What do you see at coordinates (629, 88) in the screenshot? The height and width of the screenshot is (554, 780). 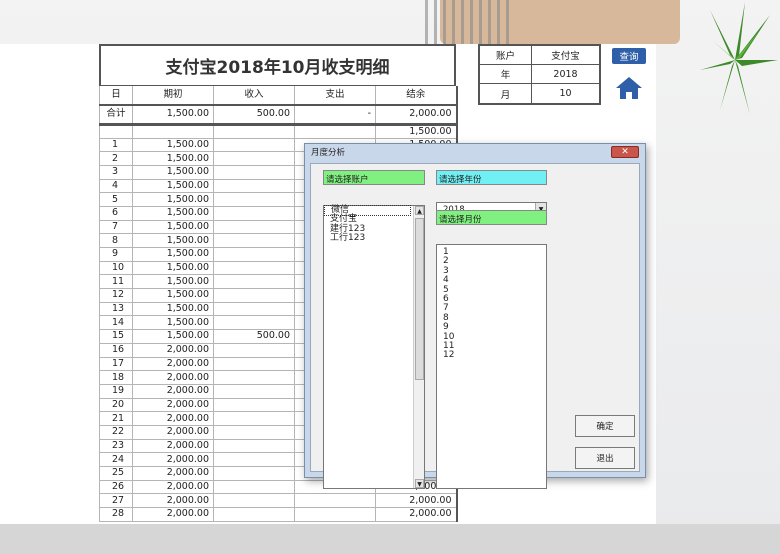 I see `home-icon` at bounding box center [629, 88].